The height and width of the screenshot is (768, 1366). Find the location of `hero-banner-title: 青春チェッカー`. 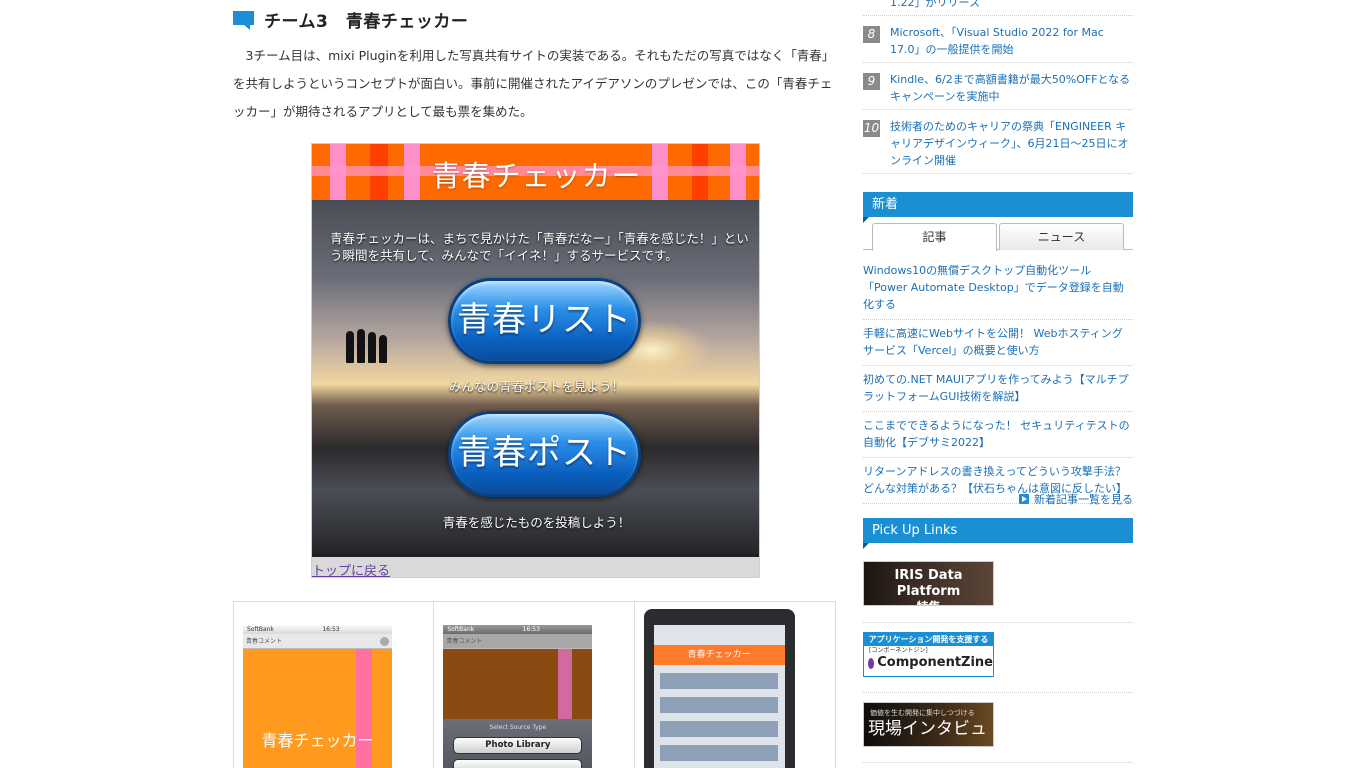

hero-banner-title: 青春チェッカー is located at coordinates (536, 176).